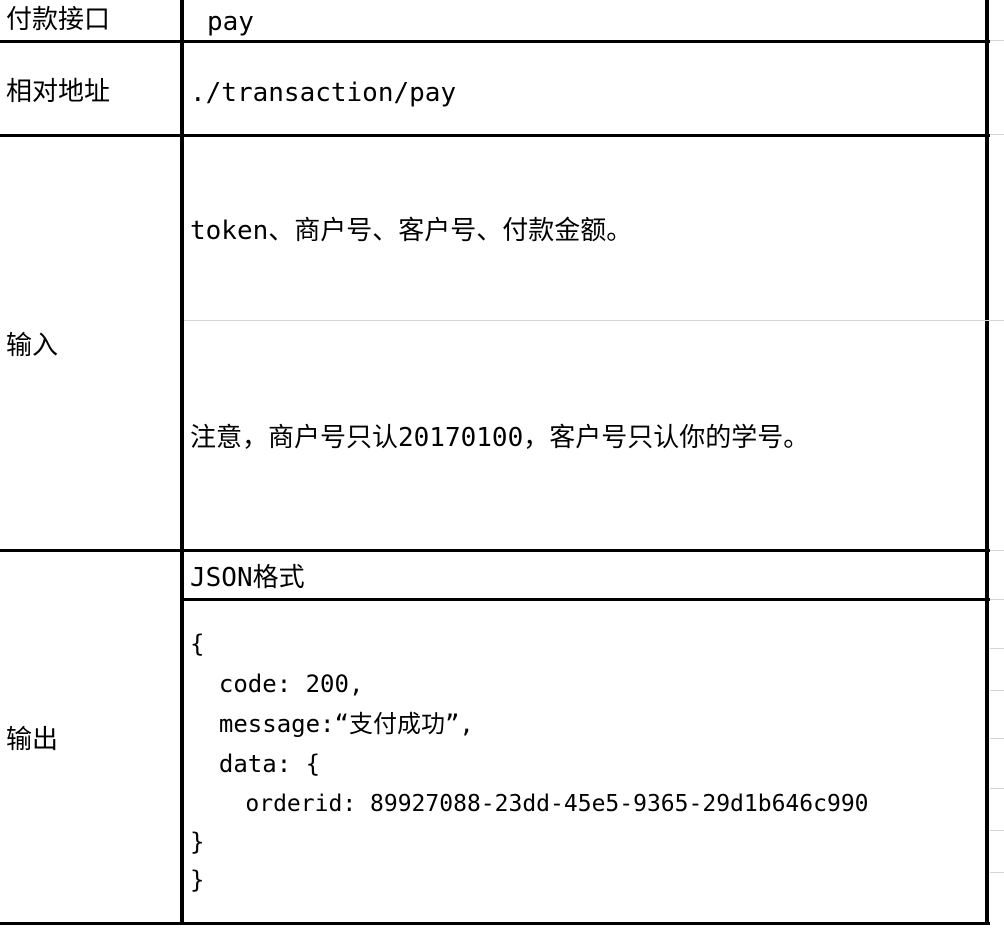 The height and width of the screenshot is (928, 1004). What do you see at coordinates (411, 231) in the screenshot?
I see `input-params: token、商户号、客户号、付款金额。` at bounding box center [411, 231].